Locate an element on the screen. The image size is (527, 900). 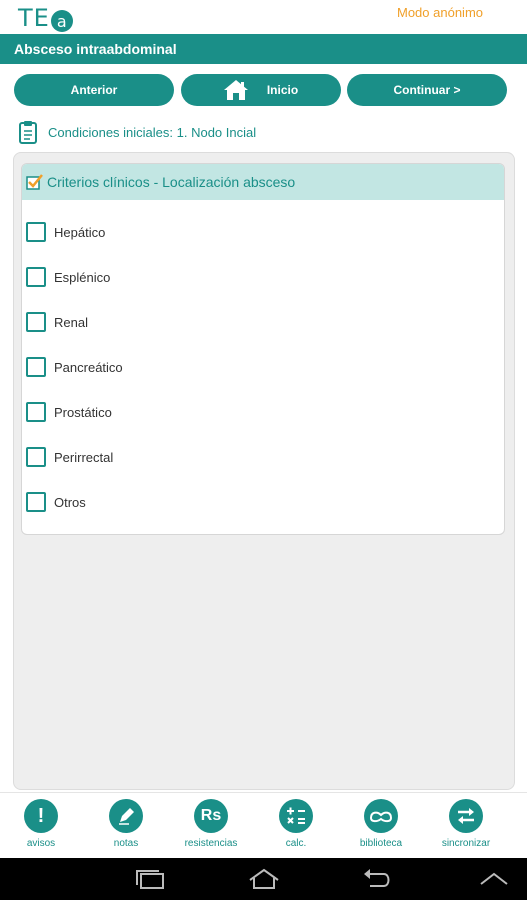
option-esplenico: Esplénico is located at coordinates (68, 277).